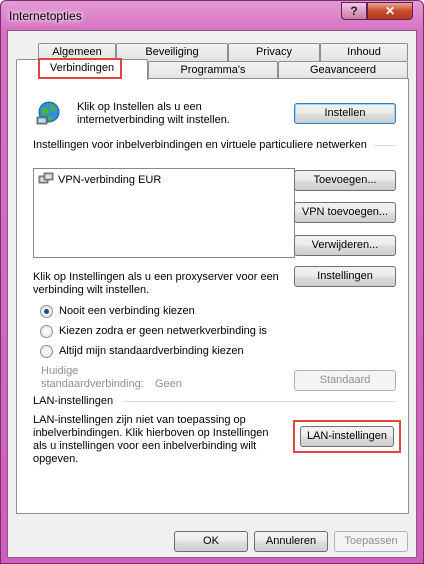 The height and width of the screenshot is (564, 424). What do you see at coordinates (343, 70) in the screenshot?
I see `tab-geavanceerd: Geavanceerd` at bounding box center [343, 70].